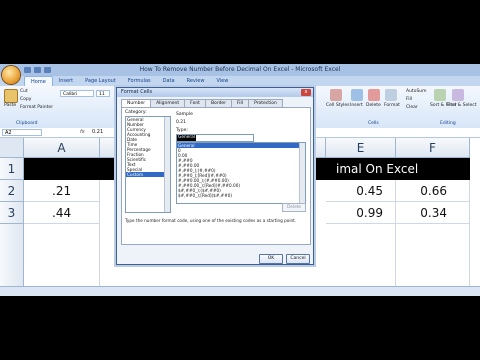  What do you see at coordinates (38, 81) in the screenshot?
I see `tab-home: Home` at bounding box center [38, 81].